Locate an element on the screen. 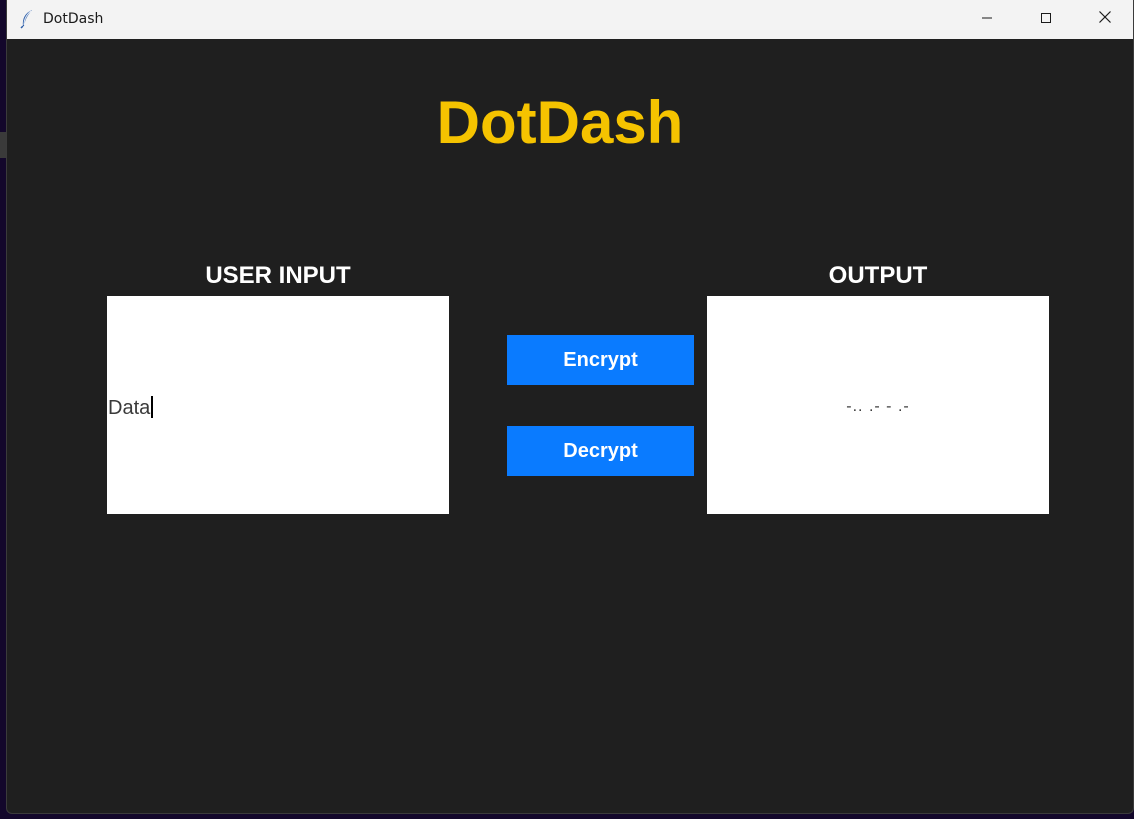 This screenshot has width=1134, height=819. maximize-icon is located at coordinates (1046, 20).